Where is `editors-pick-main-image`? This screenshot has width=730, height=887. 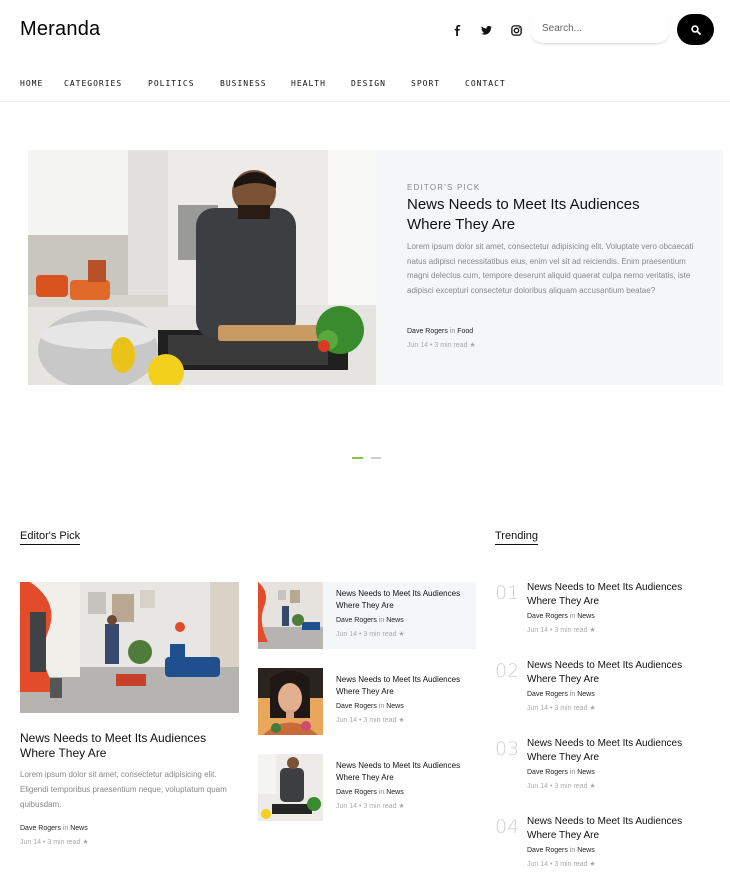
editors-pick-main-image is located at coordinates (129, 647).